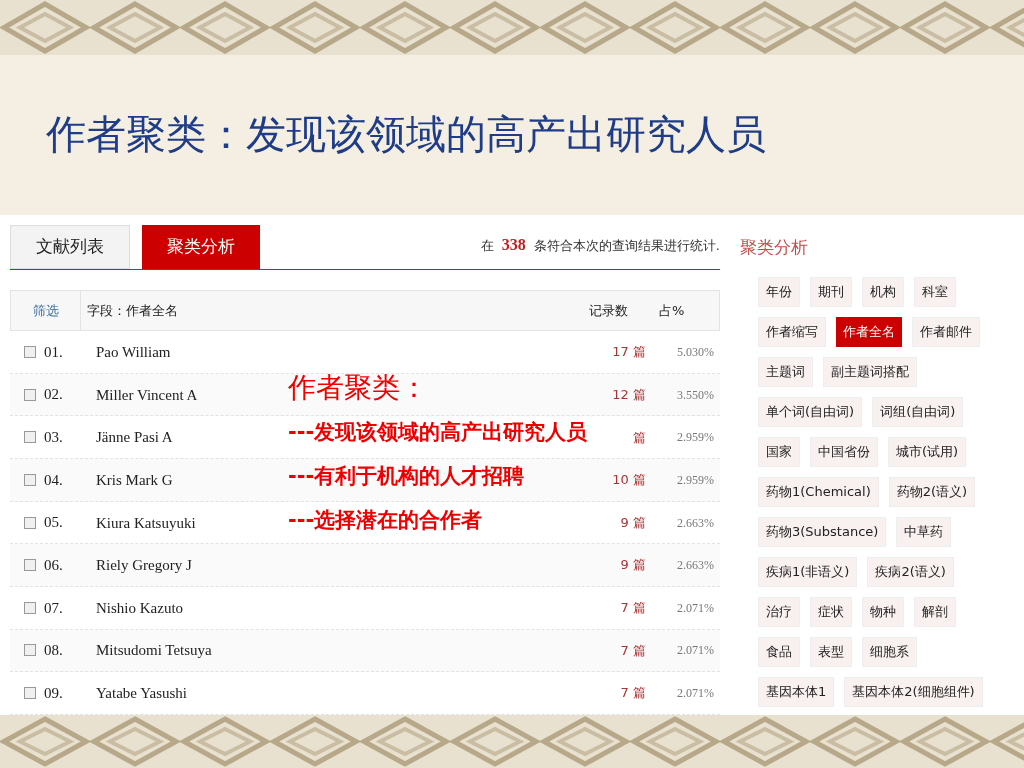 This screenshot has height=768, width=1024. Describe the element at coordinates (133, 352) in the screenshot. I see `author-name: Pao William` at that location.